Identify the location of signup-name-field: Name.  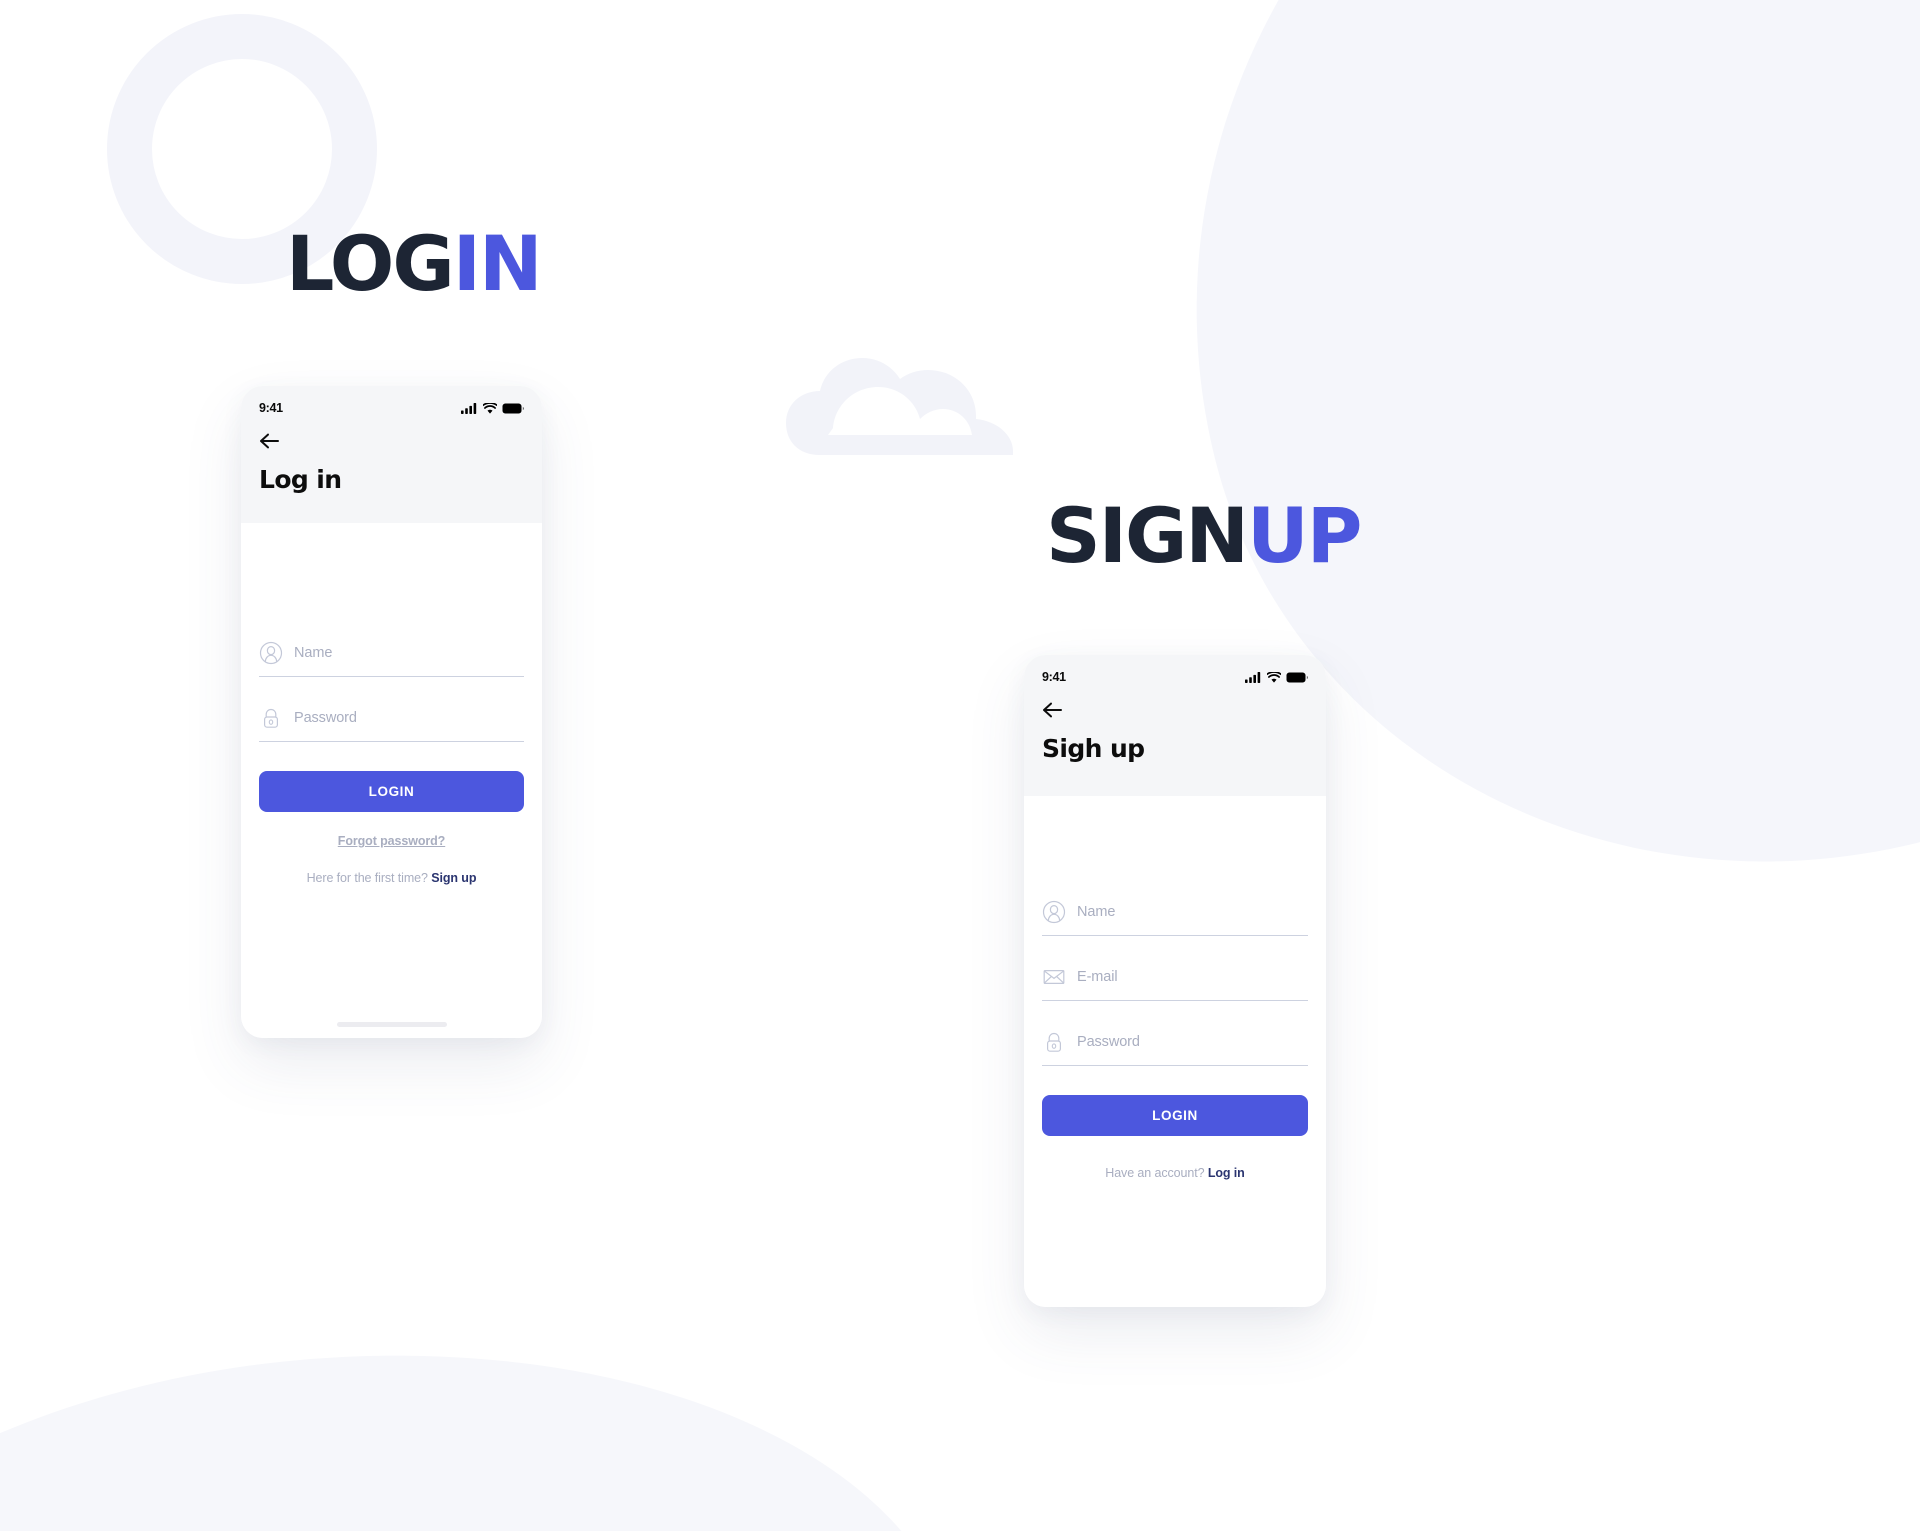
(1175, 918).